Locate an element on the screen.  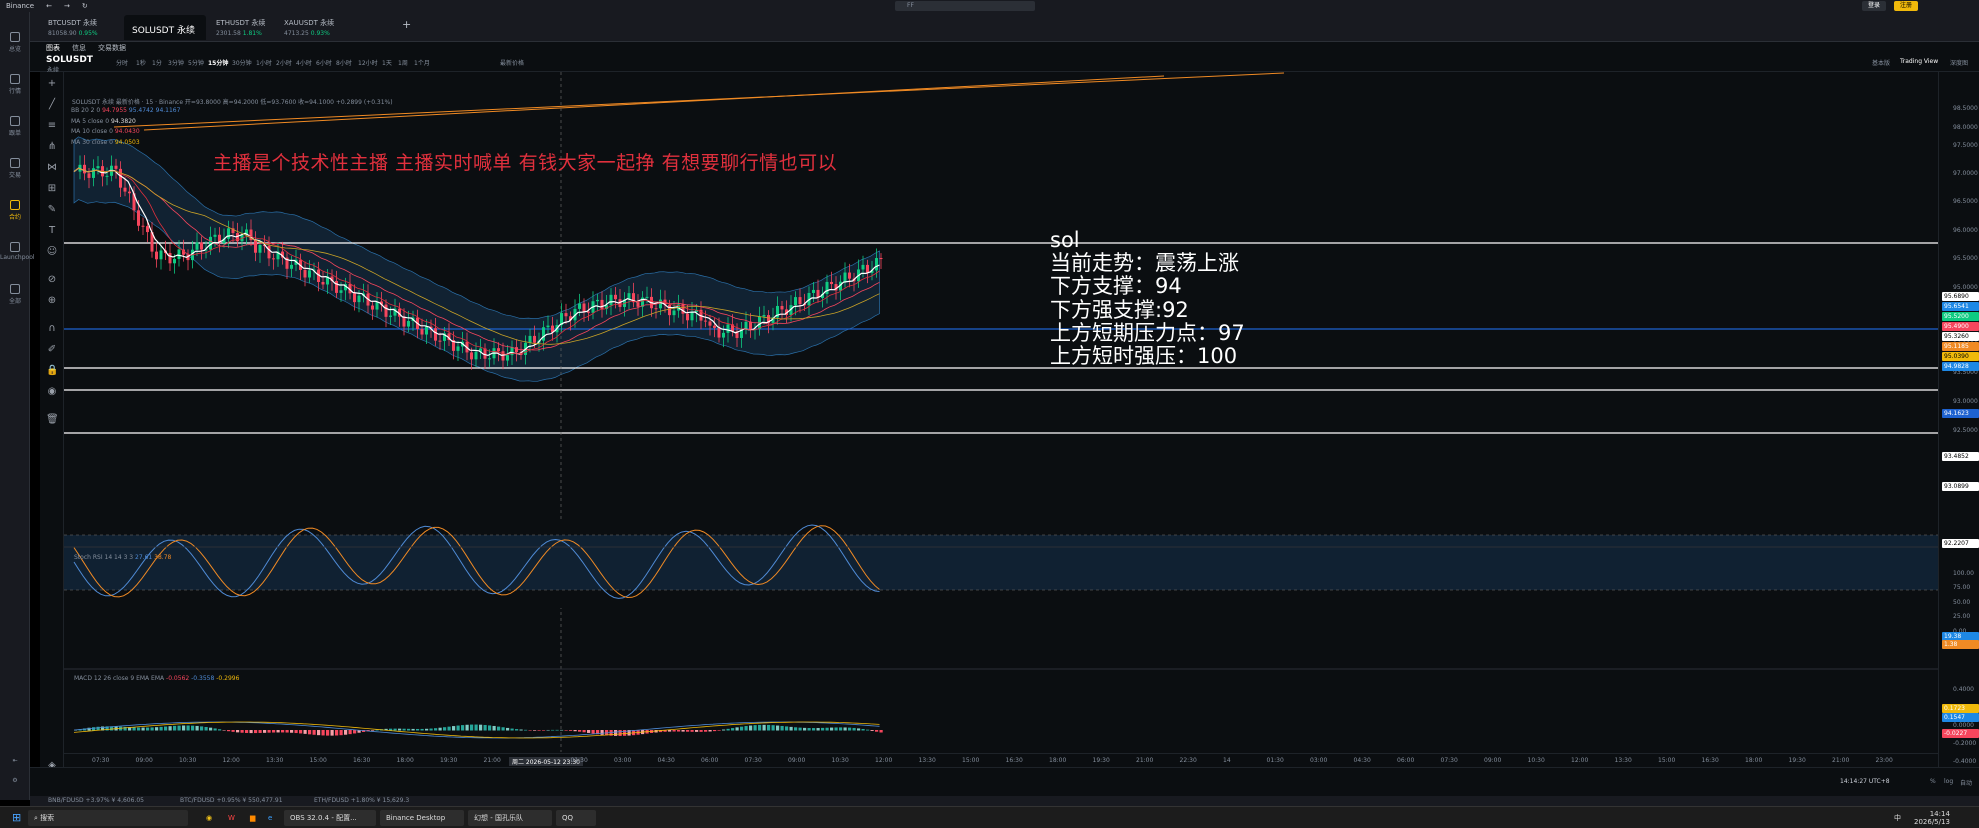
interval-1d: 1天 is located at coordinates (387, 62).